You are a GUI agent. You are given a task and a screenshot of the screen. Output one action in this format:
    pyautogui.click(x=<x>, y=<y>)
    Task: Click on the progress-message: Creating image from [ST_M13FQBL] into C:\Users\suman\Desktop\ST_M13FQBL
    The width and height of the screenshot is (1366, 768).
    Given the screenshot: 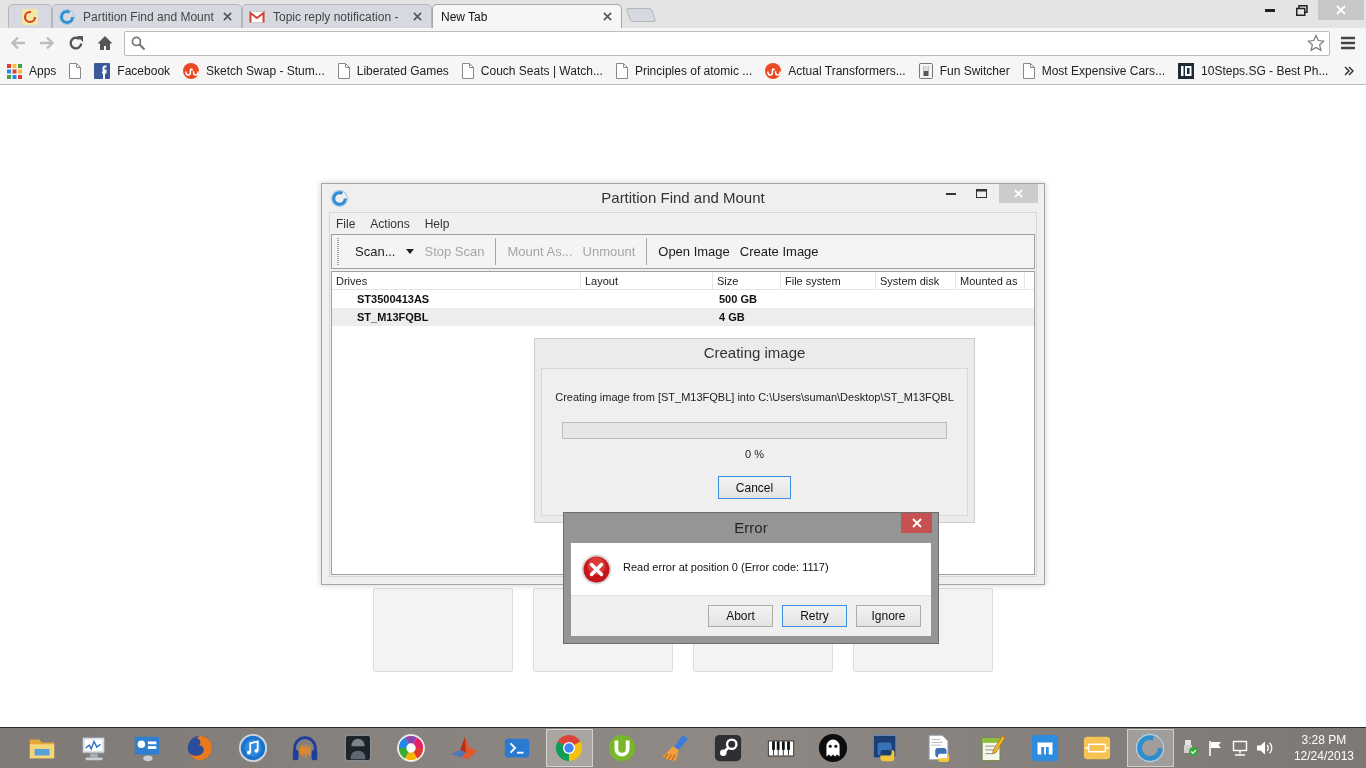 What is the action you would take?
    pyautogui.click(x=754, y=397)
    